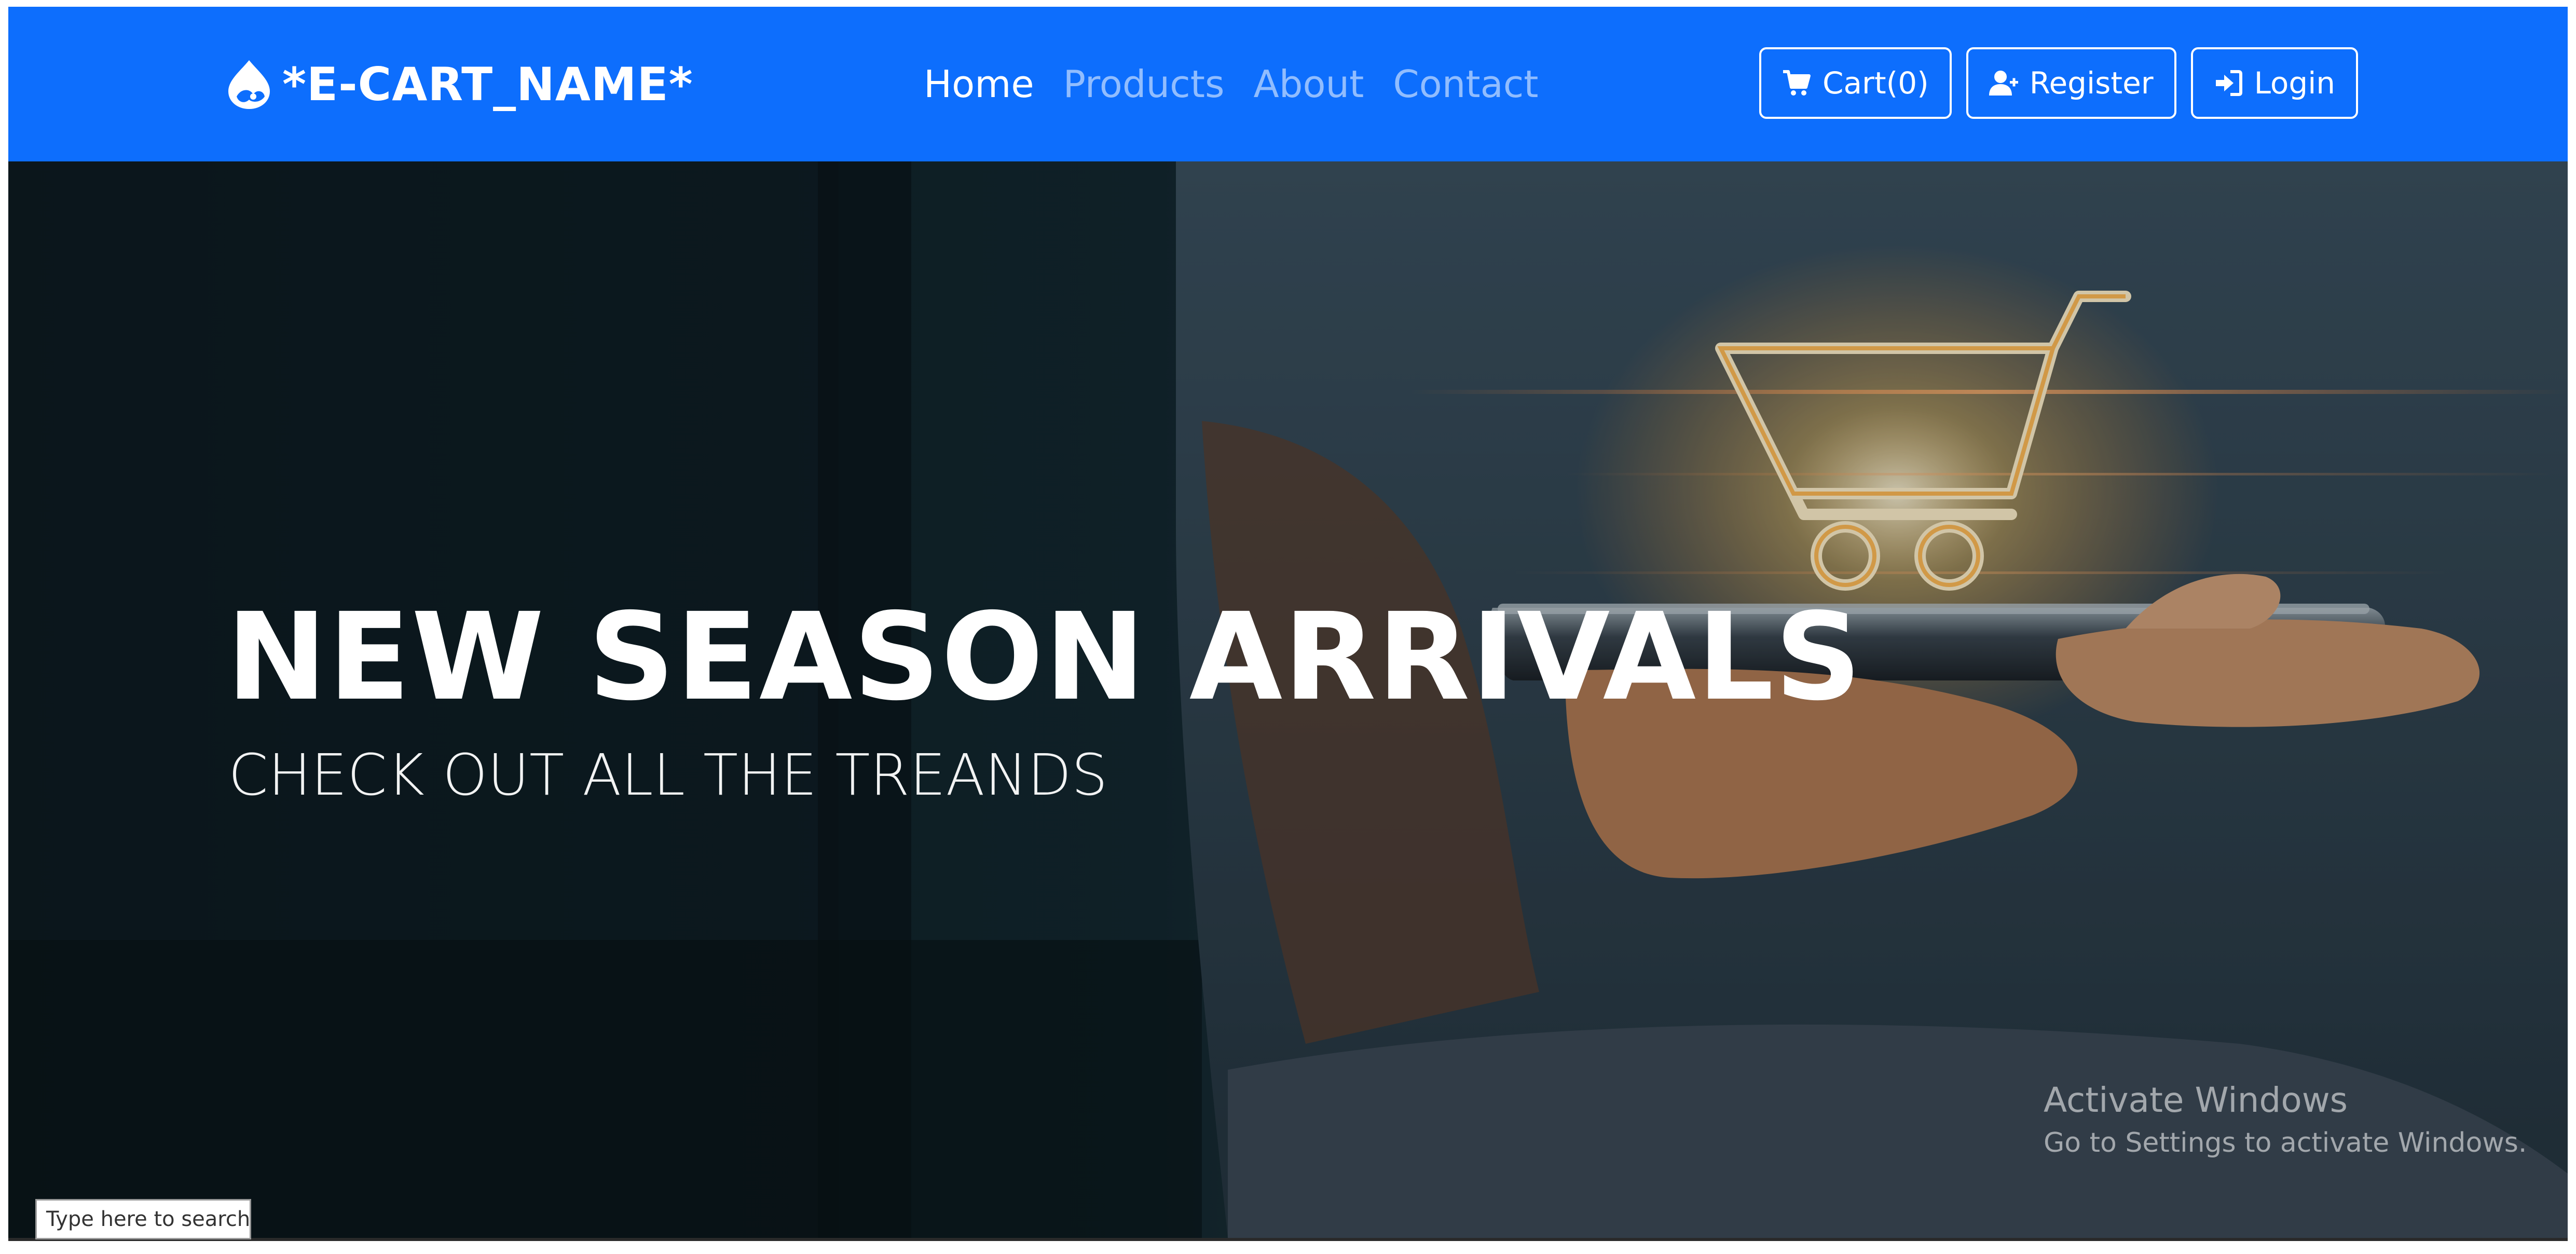  I want to click on hero-subtitle: CHECK OUT ALL THE TREANDS, so click(668, 775).